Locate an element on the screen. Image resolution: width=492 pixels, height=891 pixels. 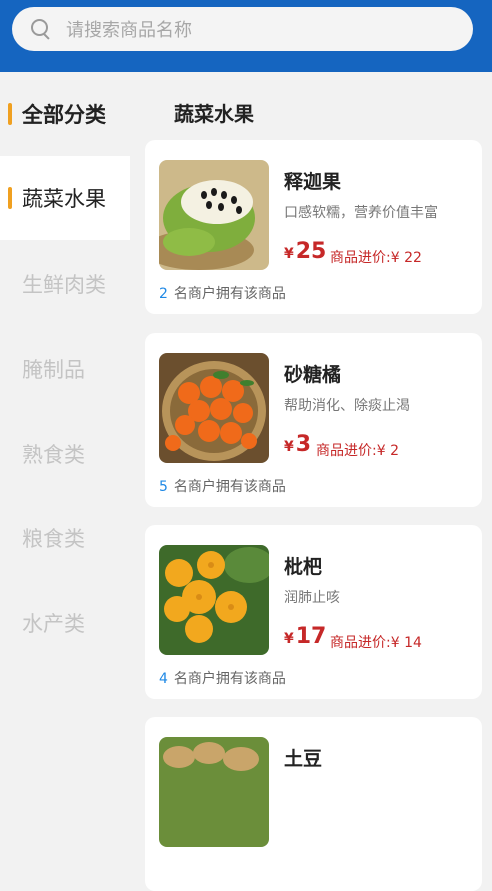
purchase-price: 商品进价:¥ 2 is located at coordinates (357, 451).